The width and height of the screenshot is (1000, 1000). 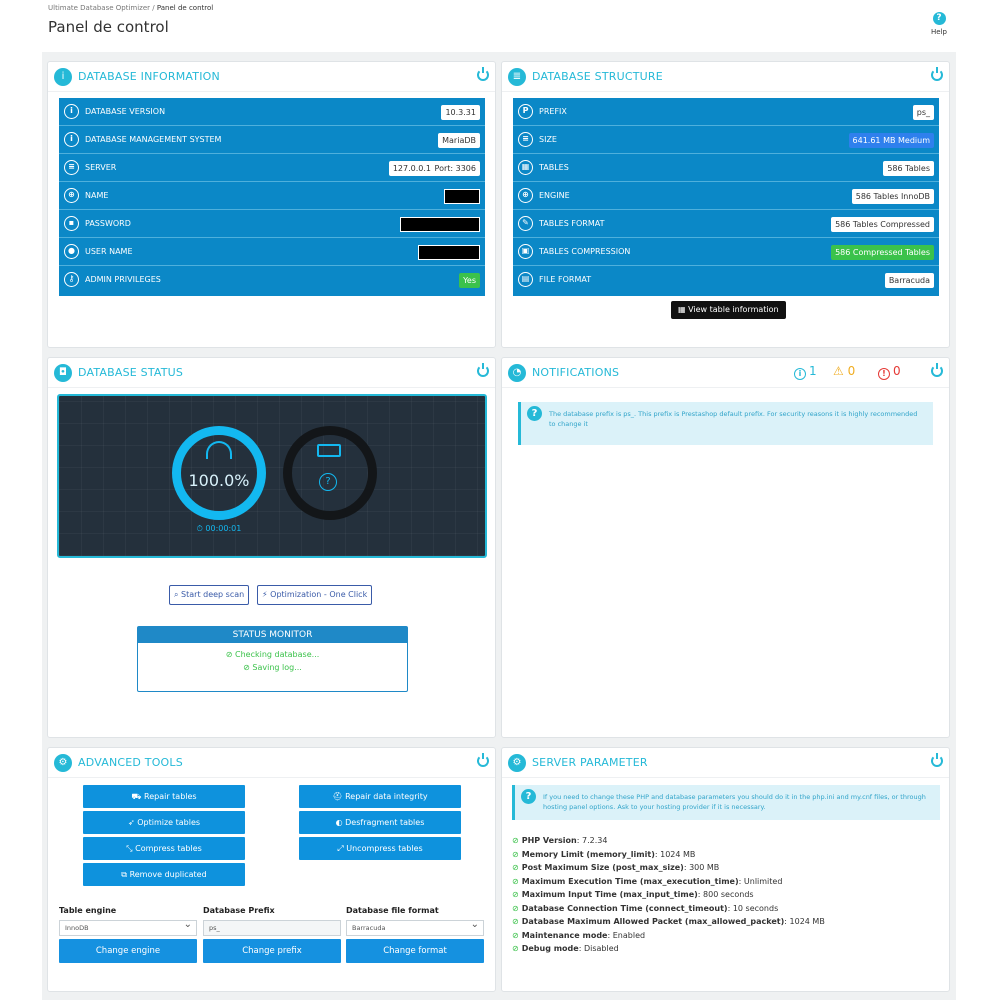 What do you see at coordinates (272, 928) in the screenshot?
I see `database-prefix-input: ps_` at bounding box center [272, 928].